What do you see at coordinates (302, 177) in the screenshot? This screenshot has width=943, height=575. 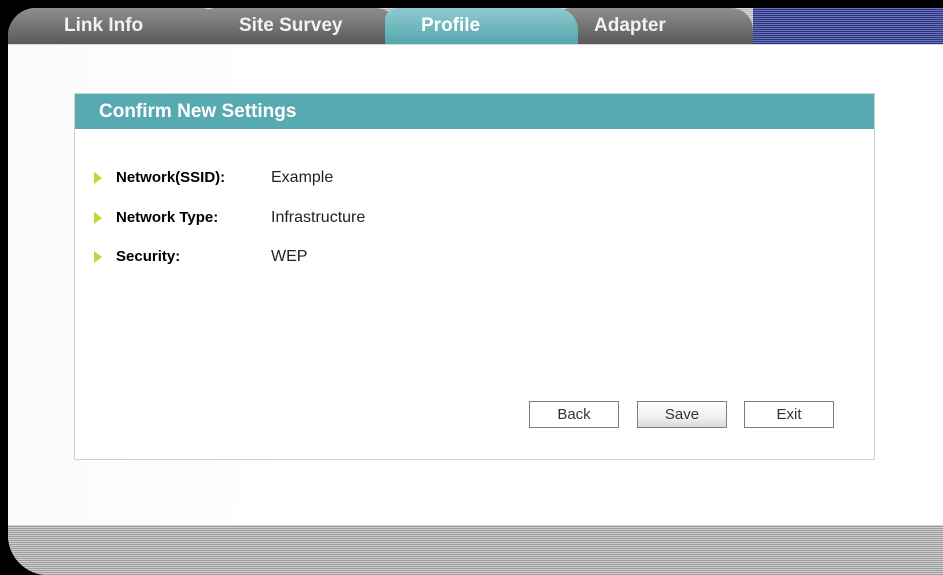 I see `field-value: Example` at bounding box center [302, 177].